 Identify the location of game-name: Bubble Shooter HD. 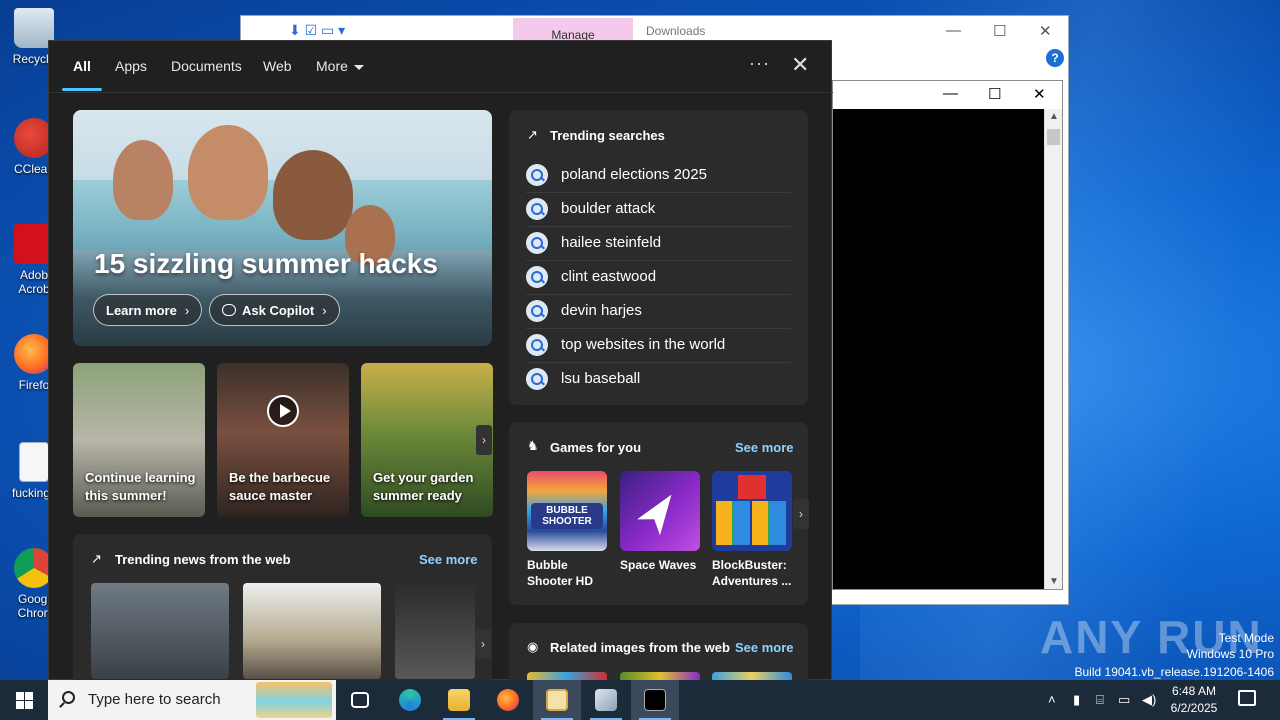
(570, 573).